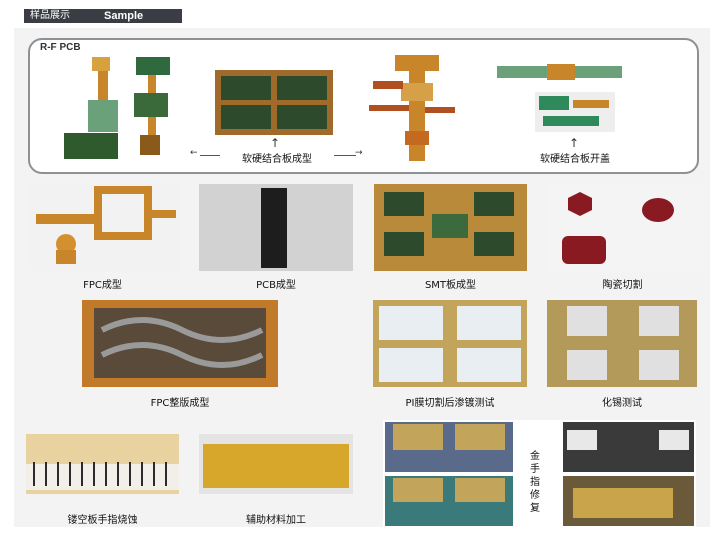 This screenshot has width=721, height=537. I want to click on fpc-panel-forming-image, so click(180, 343).